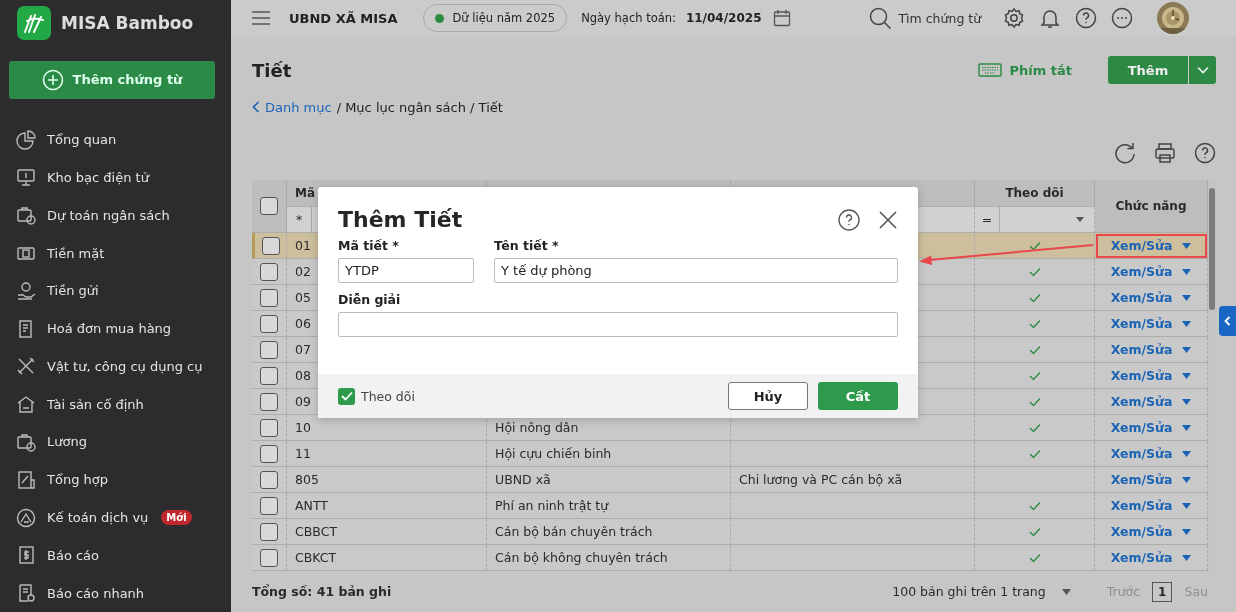 This screenshot has width=1236, height=612. What do you see at coordinates (115, 253) in the screenshot?
I see `sidebar-item: Tiền mặt` at bounding box center [115, 253].